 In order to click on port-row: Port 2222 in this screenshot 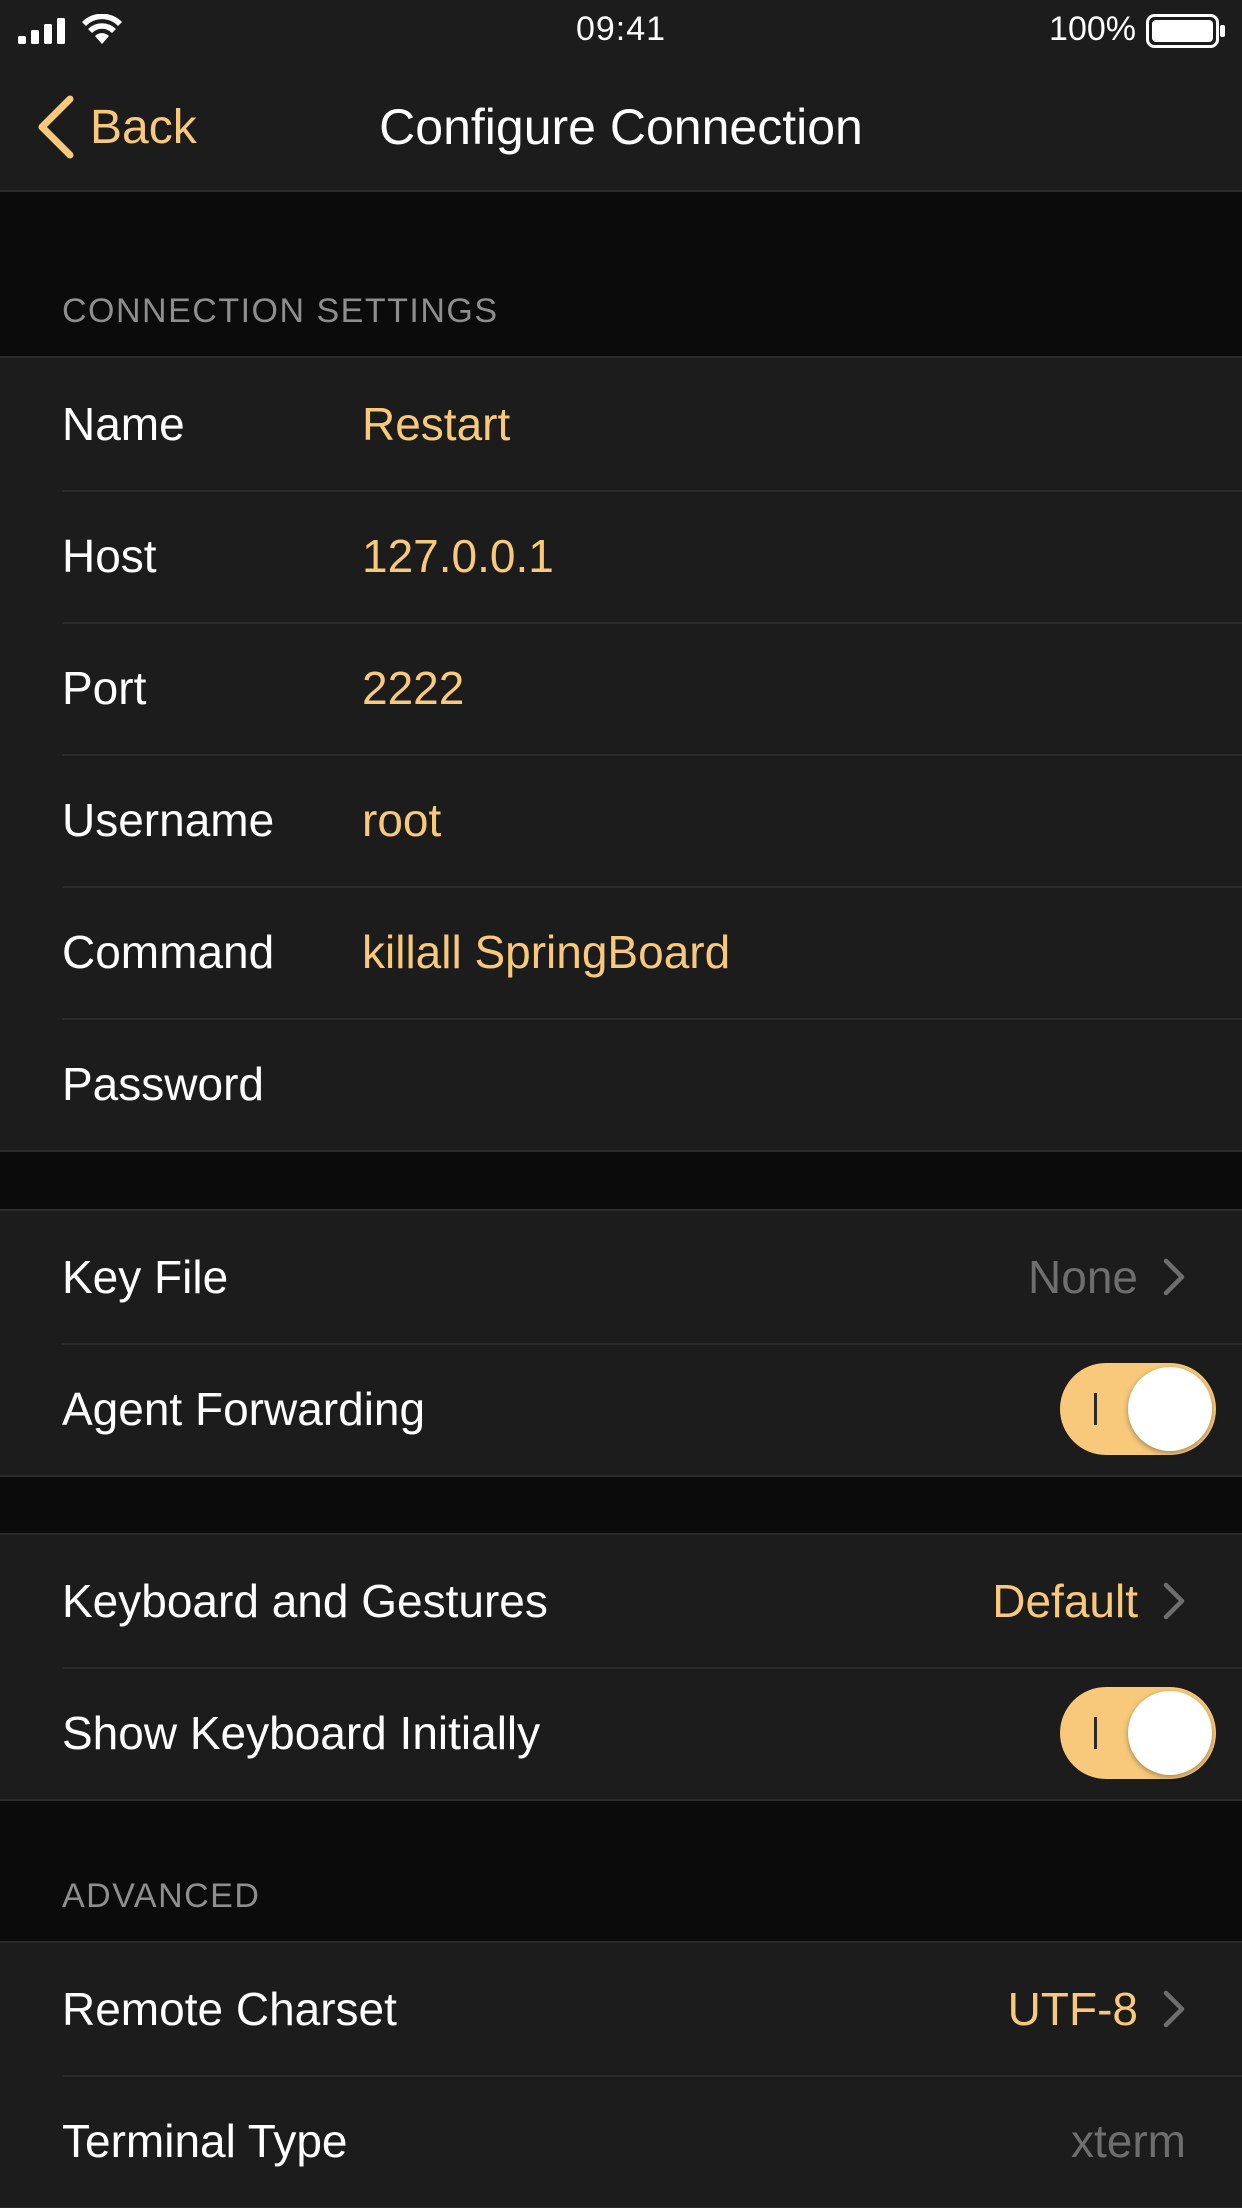, I will do `click(621, 688)`.